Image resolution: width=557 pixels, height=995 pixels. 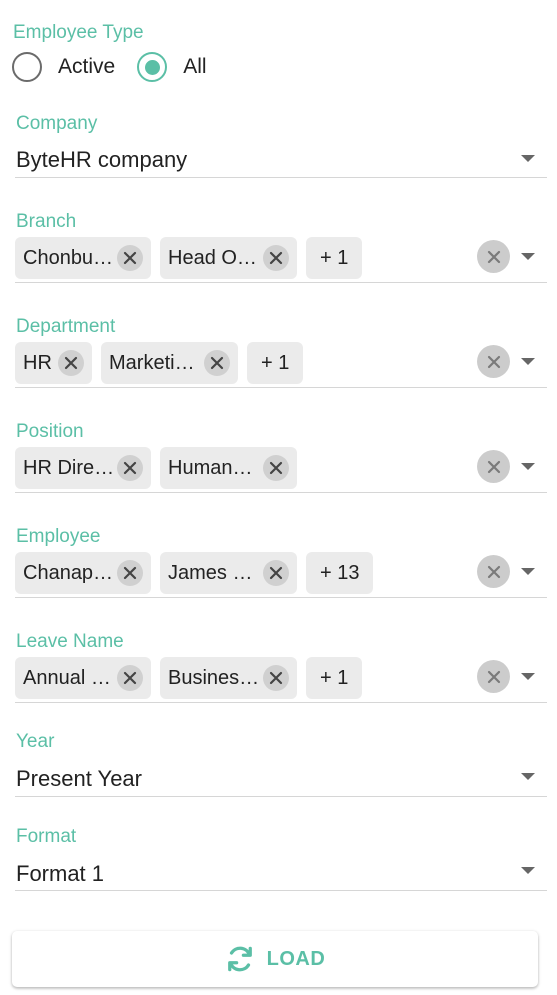 I want to click on leave-name-clear-icon, so click(x=493, y=676).